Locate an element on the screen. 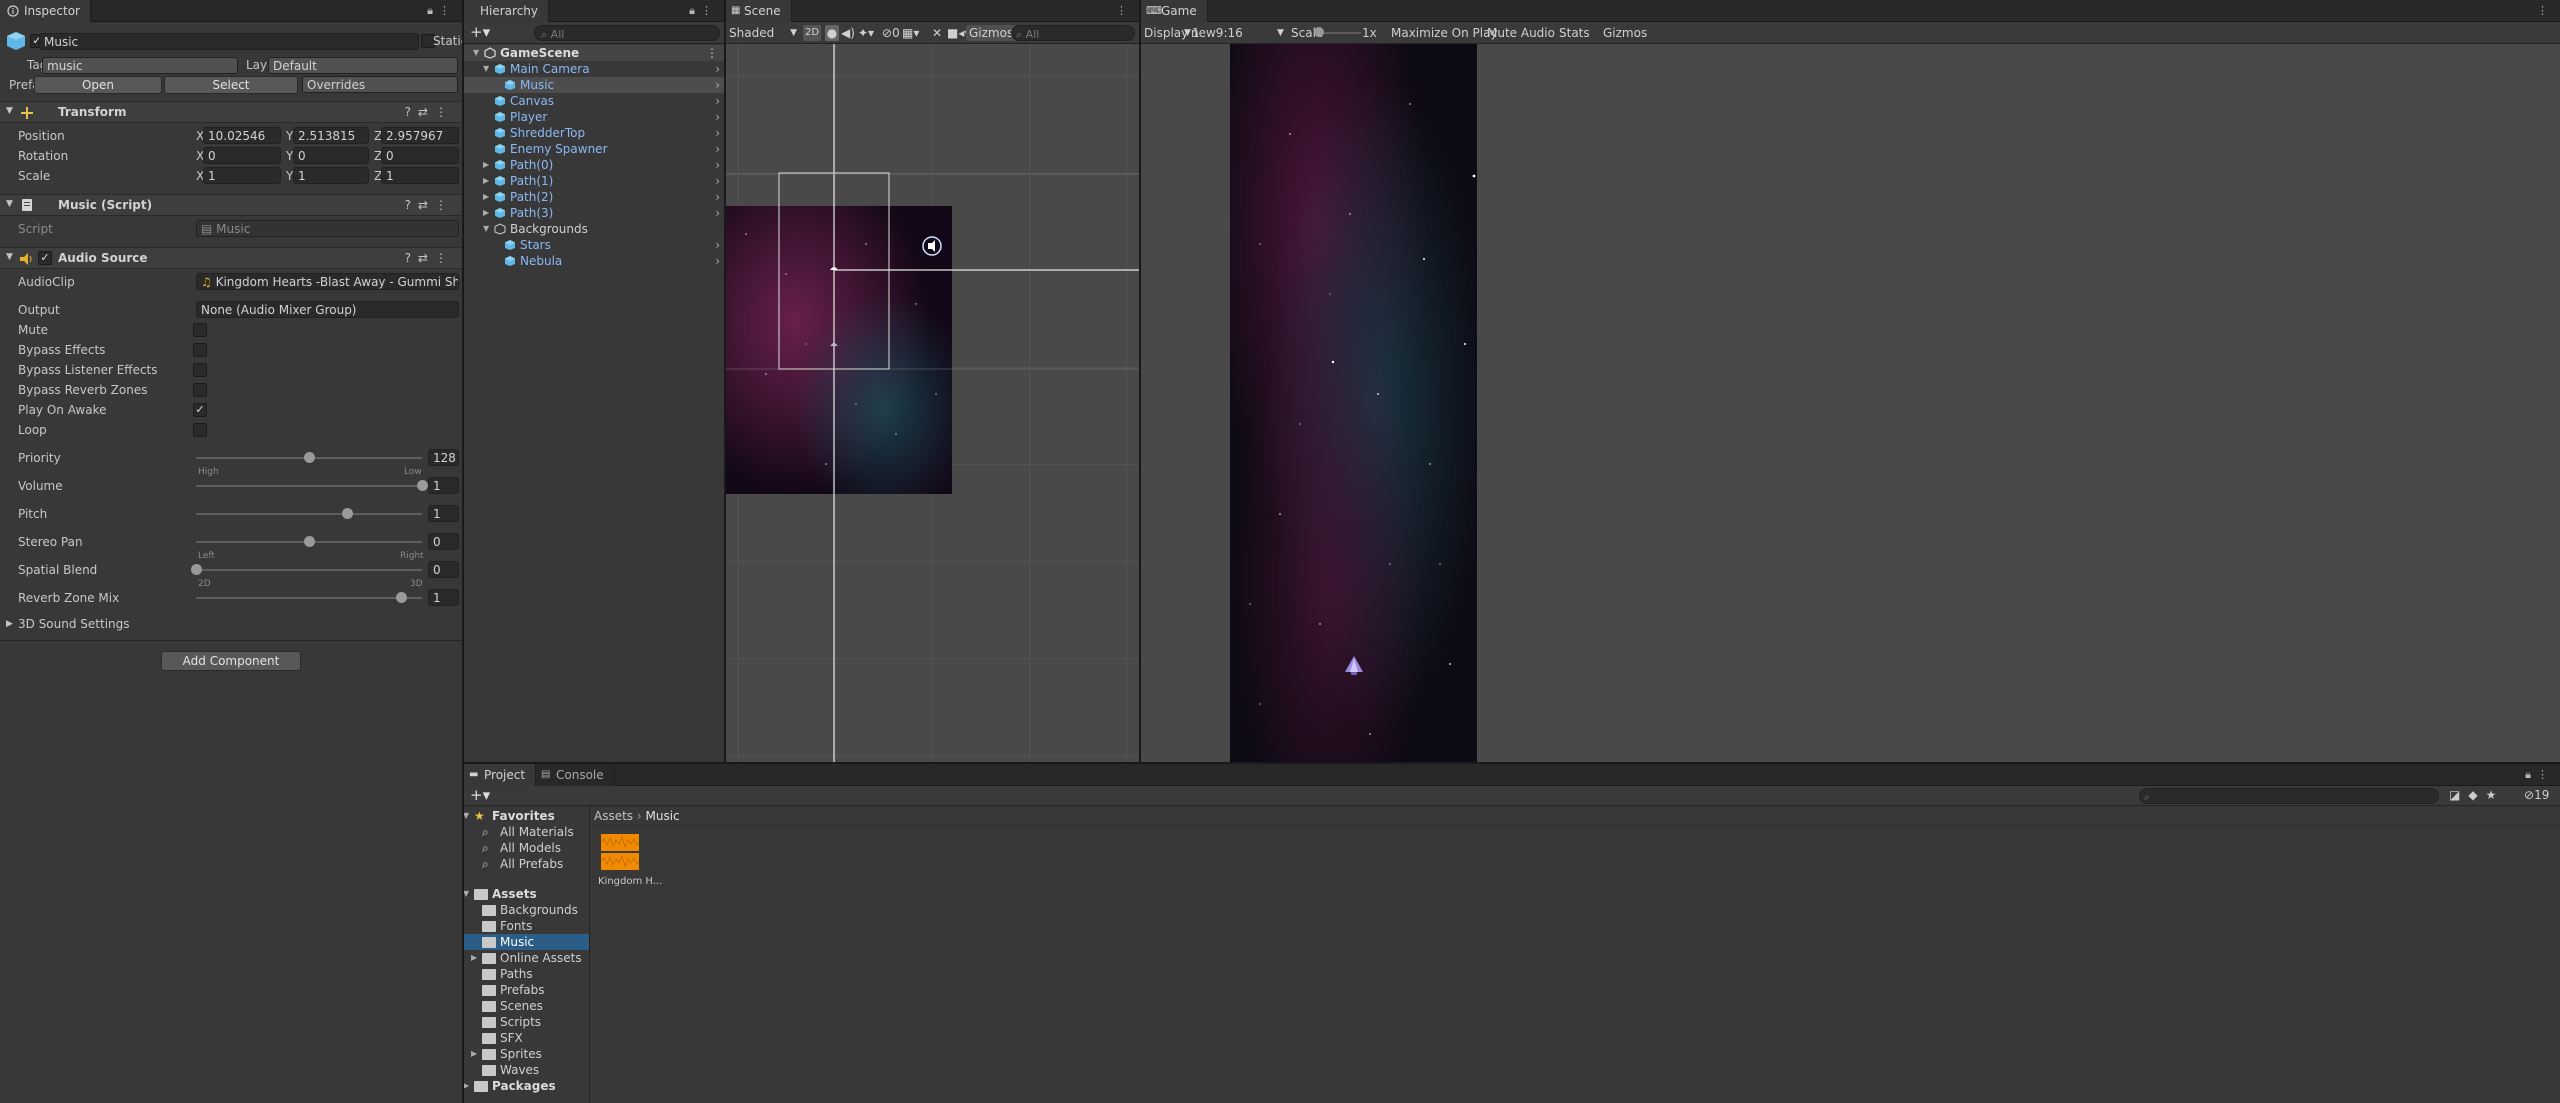  folder-item: Music is located at coordinates (526, 942).